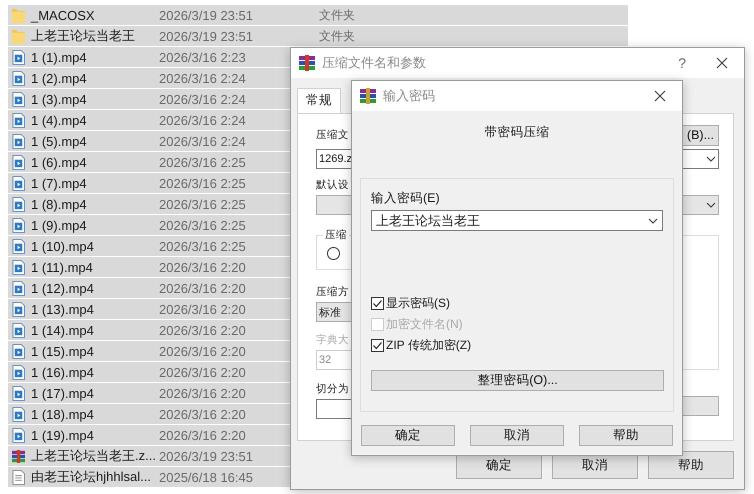 The image size is (754, 494). I want to click on password-field: 上老王论坛当老王, so click(517, 220).